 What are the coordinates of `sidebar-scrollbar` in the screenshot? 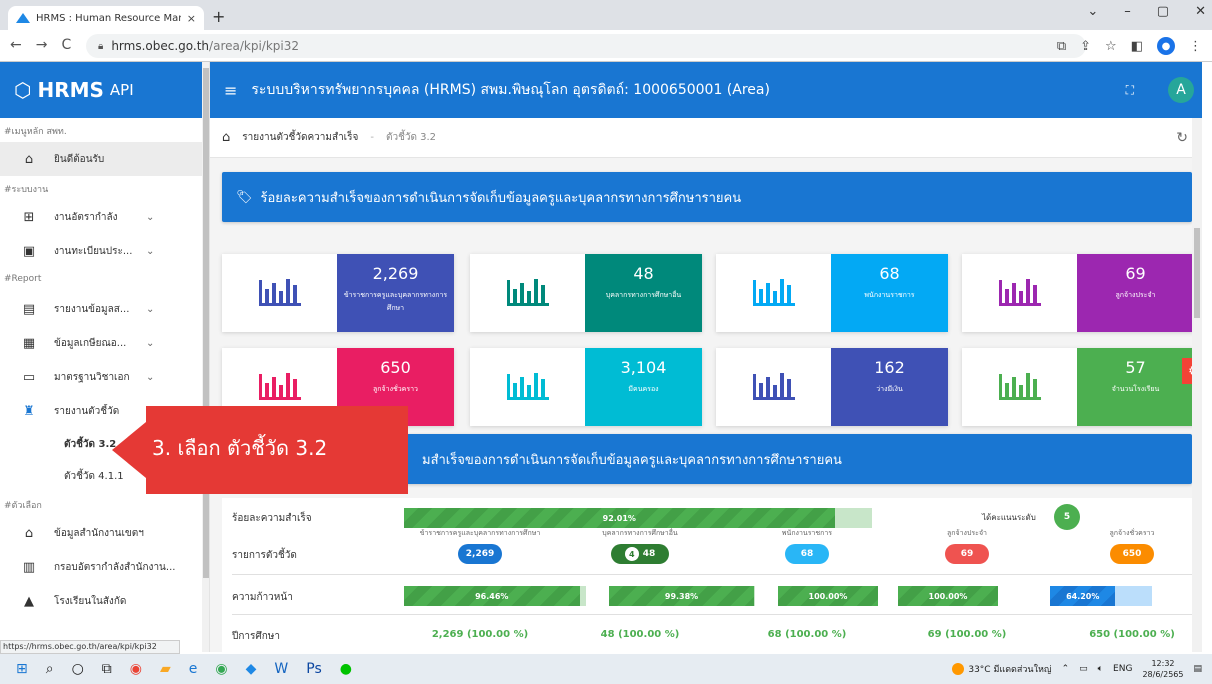 It's located at (205, 357).